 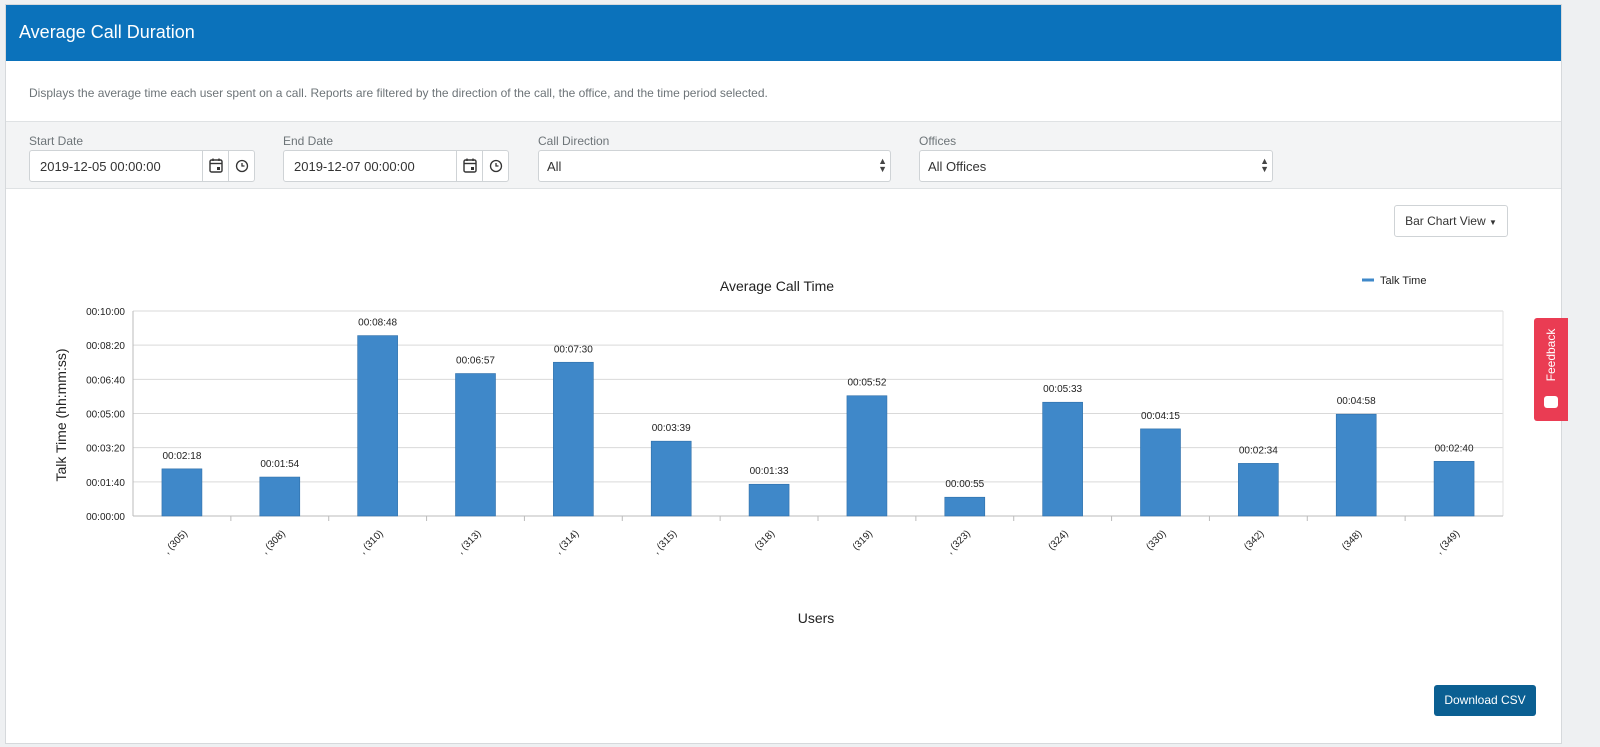 What do you see at coordinates (1551, 355) in the screenshot?
I see `feedback-label: Feedback` at bounding box center [1551, 355].